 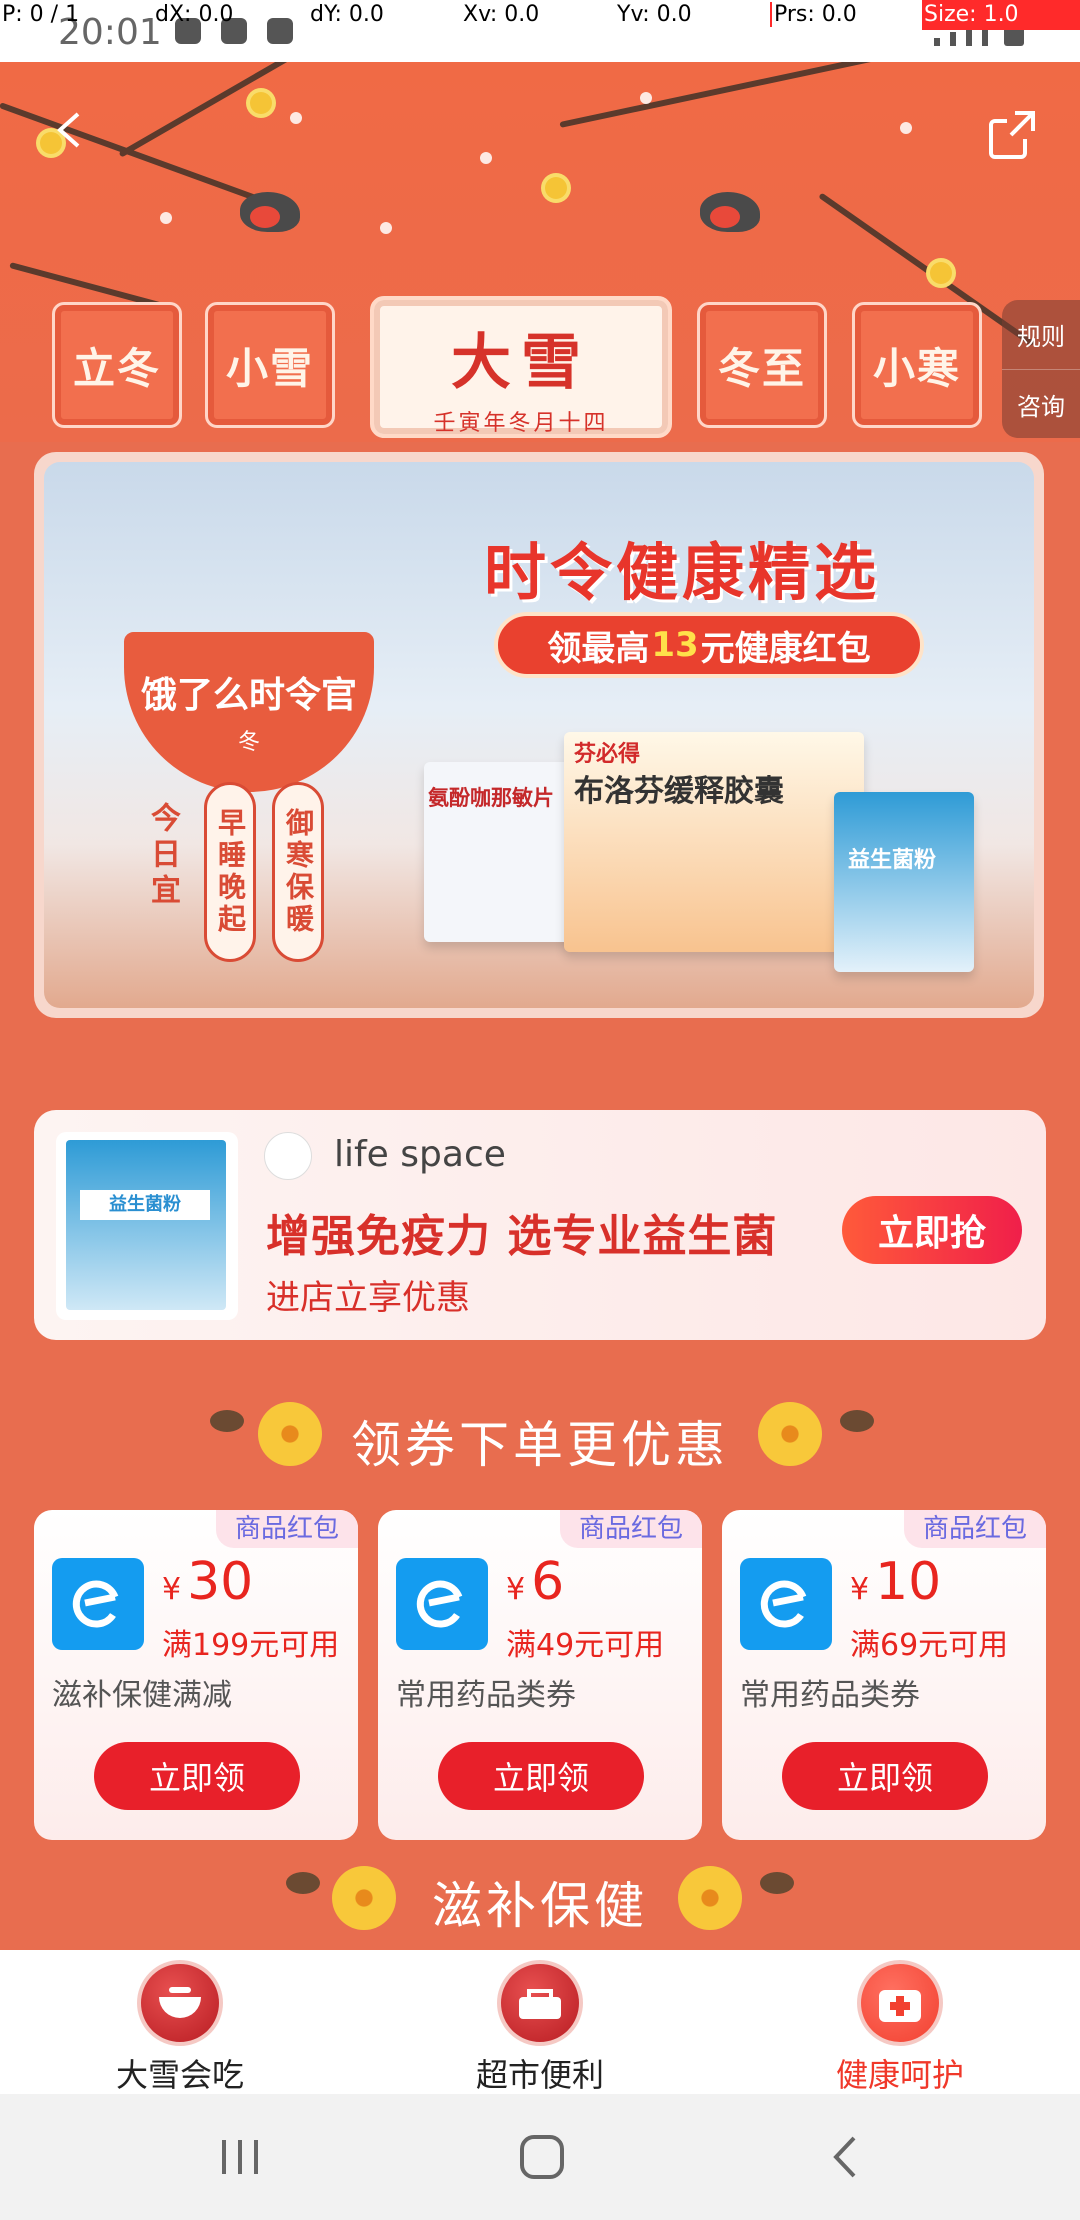 I want to click on coupon-card: 商品红包 ¥6 满49元可用 常用药品类券 立即领, so click(x=540, y=1675).